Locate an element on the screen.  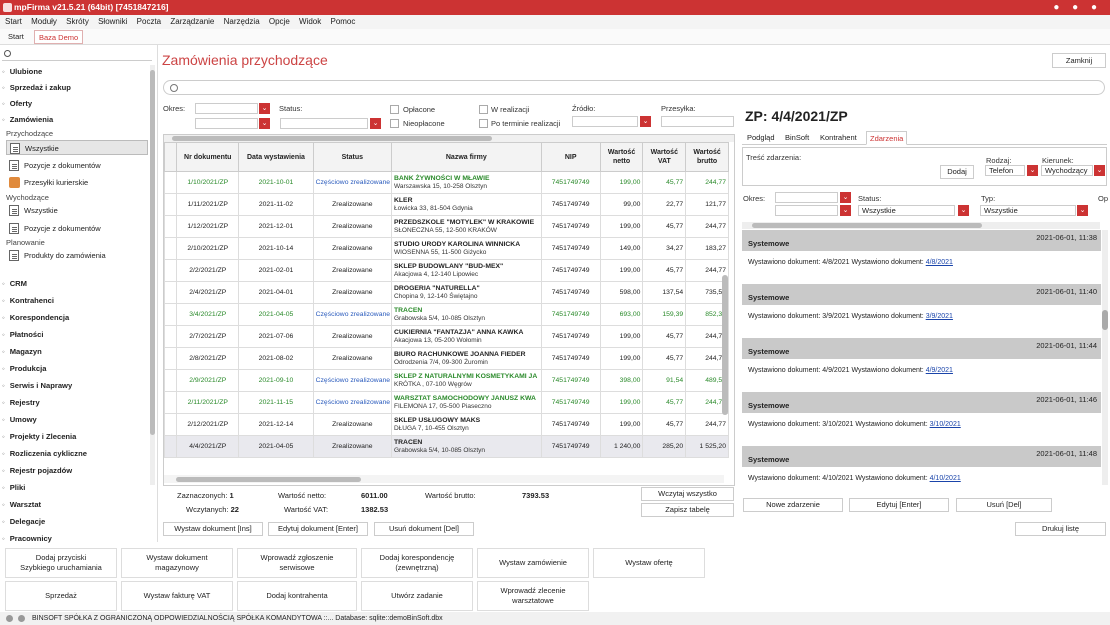
okres-from-field is located at coordinates (226, 108).